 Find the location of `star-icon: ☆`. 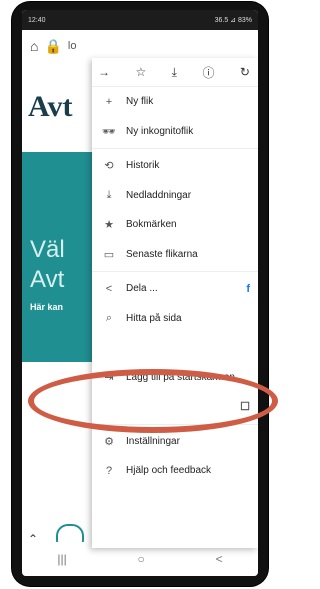

star-icon: ☆ is located at coordinates (140, 72).